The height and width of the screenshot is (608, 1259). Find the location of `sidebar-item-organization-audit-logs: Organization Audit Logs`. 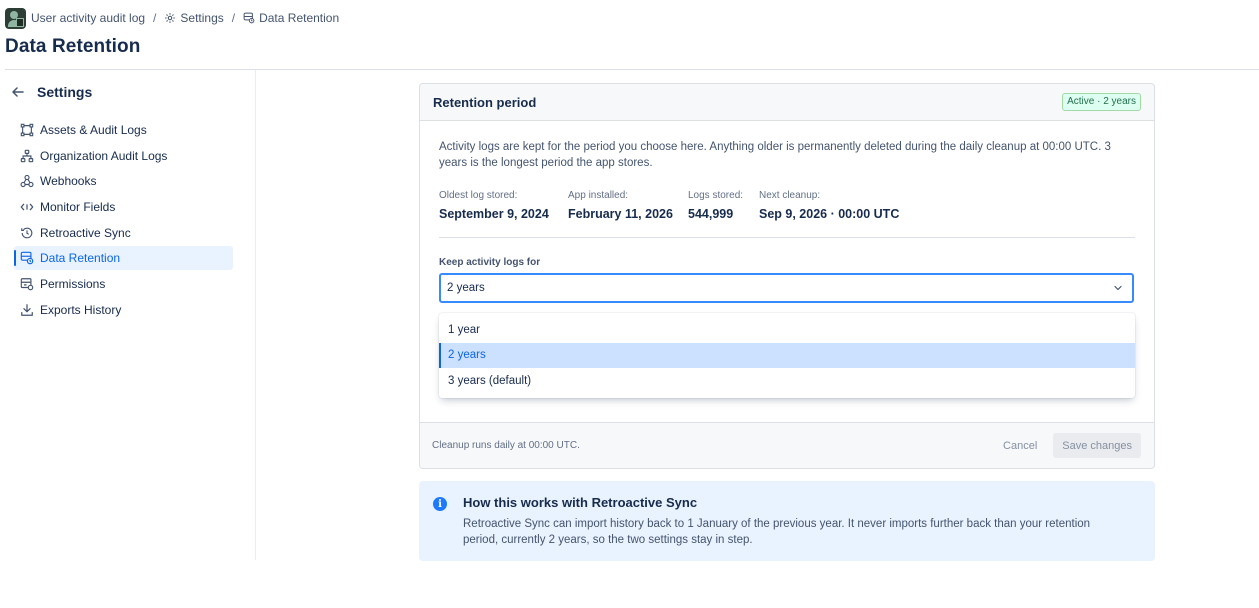

sidebar-item-organization-audit-logs: Organization Audit Logs is located at coordinates (123, 156).